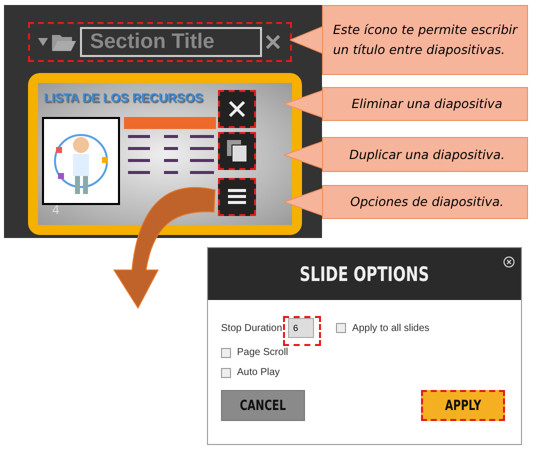  I want to click on stop-duration-field: 6, so click(301, 328).